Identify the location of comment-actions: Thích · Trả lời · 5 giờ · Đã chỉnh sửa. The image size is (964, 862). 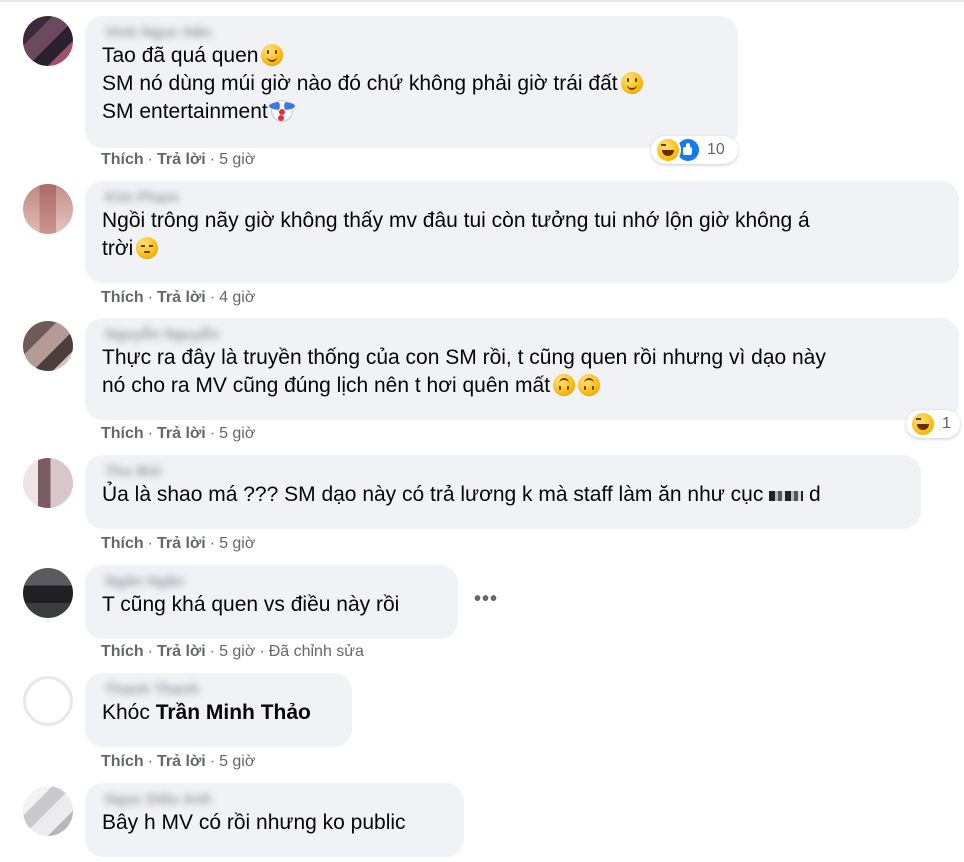
(232, 651).